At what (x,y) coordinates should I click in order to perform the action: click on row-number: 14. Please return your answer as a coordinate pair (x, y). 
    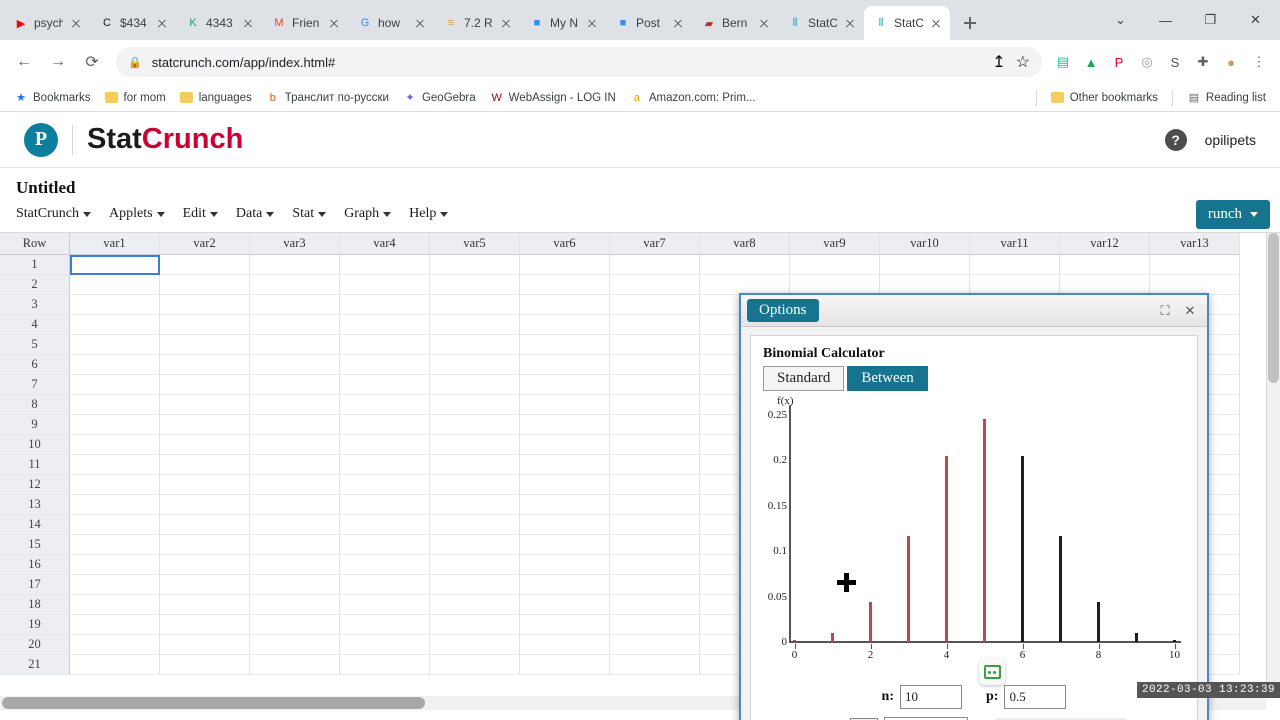
    Looking at the image, I should click on (35, 525).